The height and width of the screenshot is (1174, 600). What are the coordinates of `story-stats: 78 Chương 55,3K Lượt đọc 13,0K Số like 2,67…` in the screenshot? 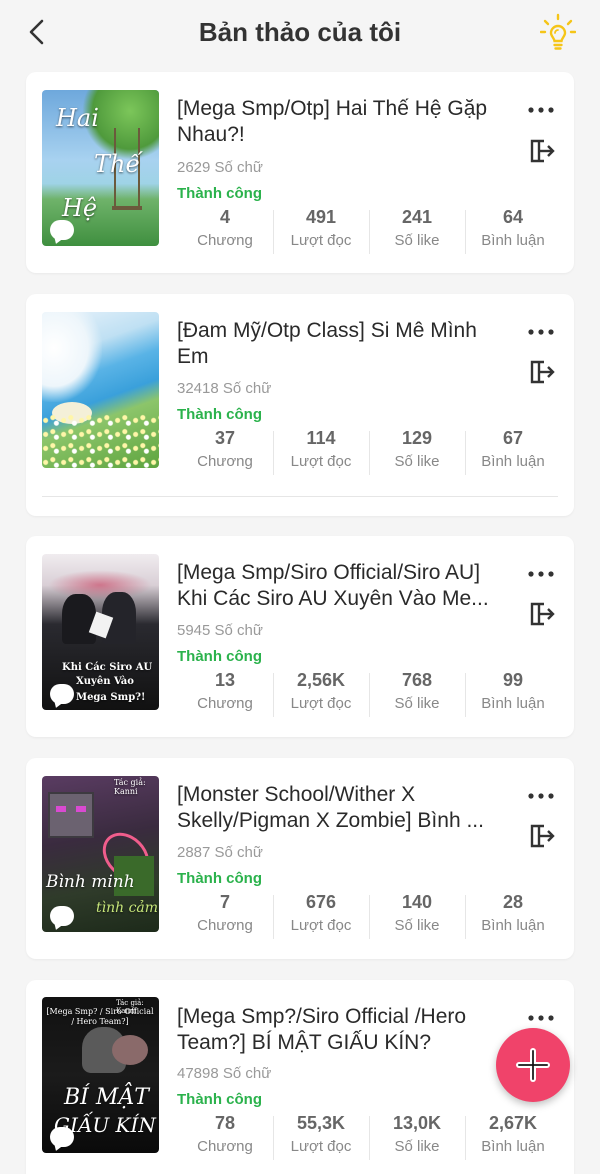 It's located at (369, 1137).